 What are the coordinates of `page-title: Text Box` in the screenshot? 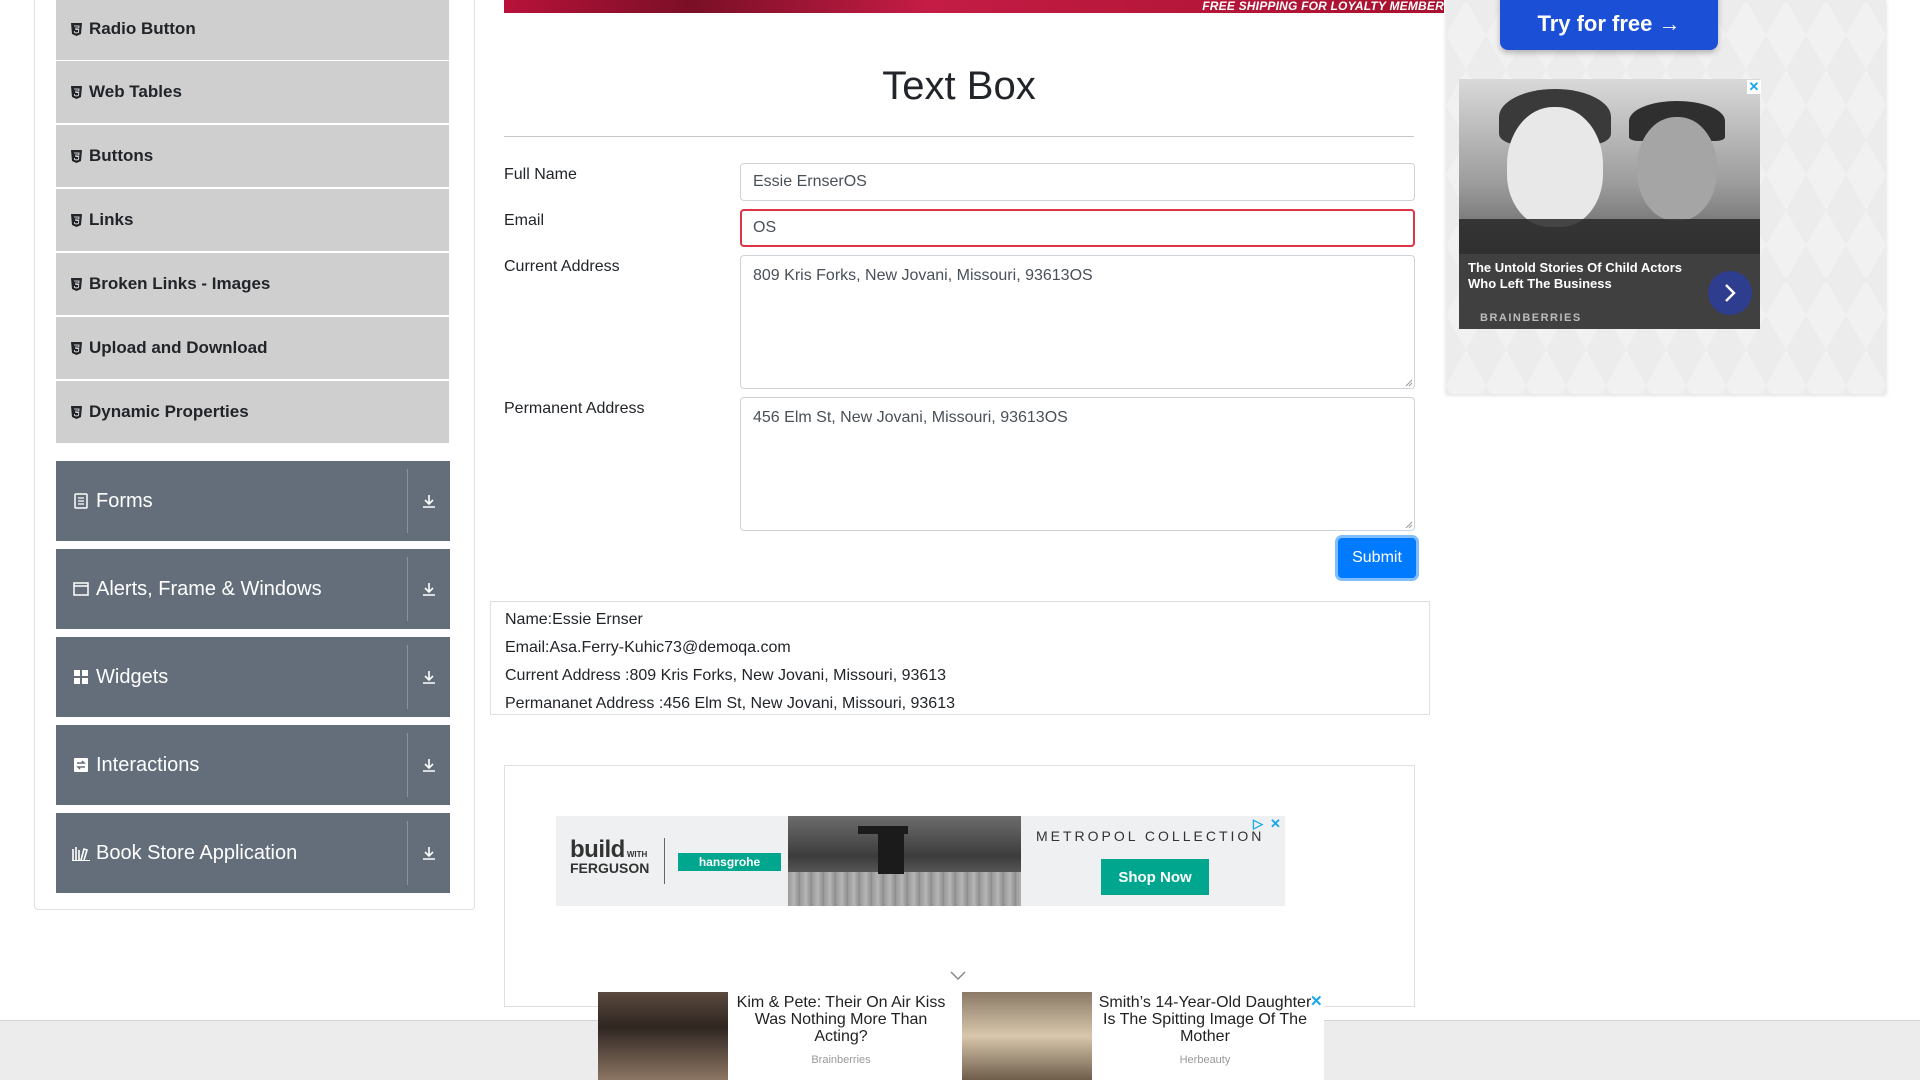 It's located at (959, 86).